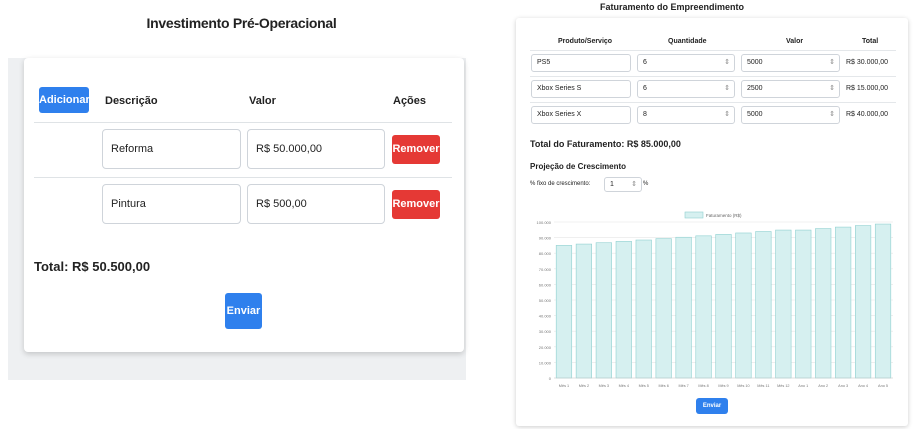 Image resolution: width=917 pixels, height=429 pixels. Describe the element at coordinates (545, 300) in the screenshot. I see `y-tick-label: 50.000` at that location.